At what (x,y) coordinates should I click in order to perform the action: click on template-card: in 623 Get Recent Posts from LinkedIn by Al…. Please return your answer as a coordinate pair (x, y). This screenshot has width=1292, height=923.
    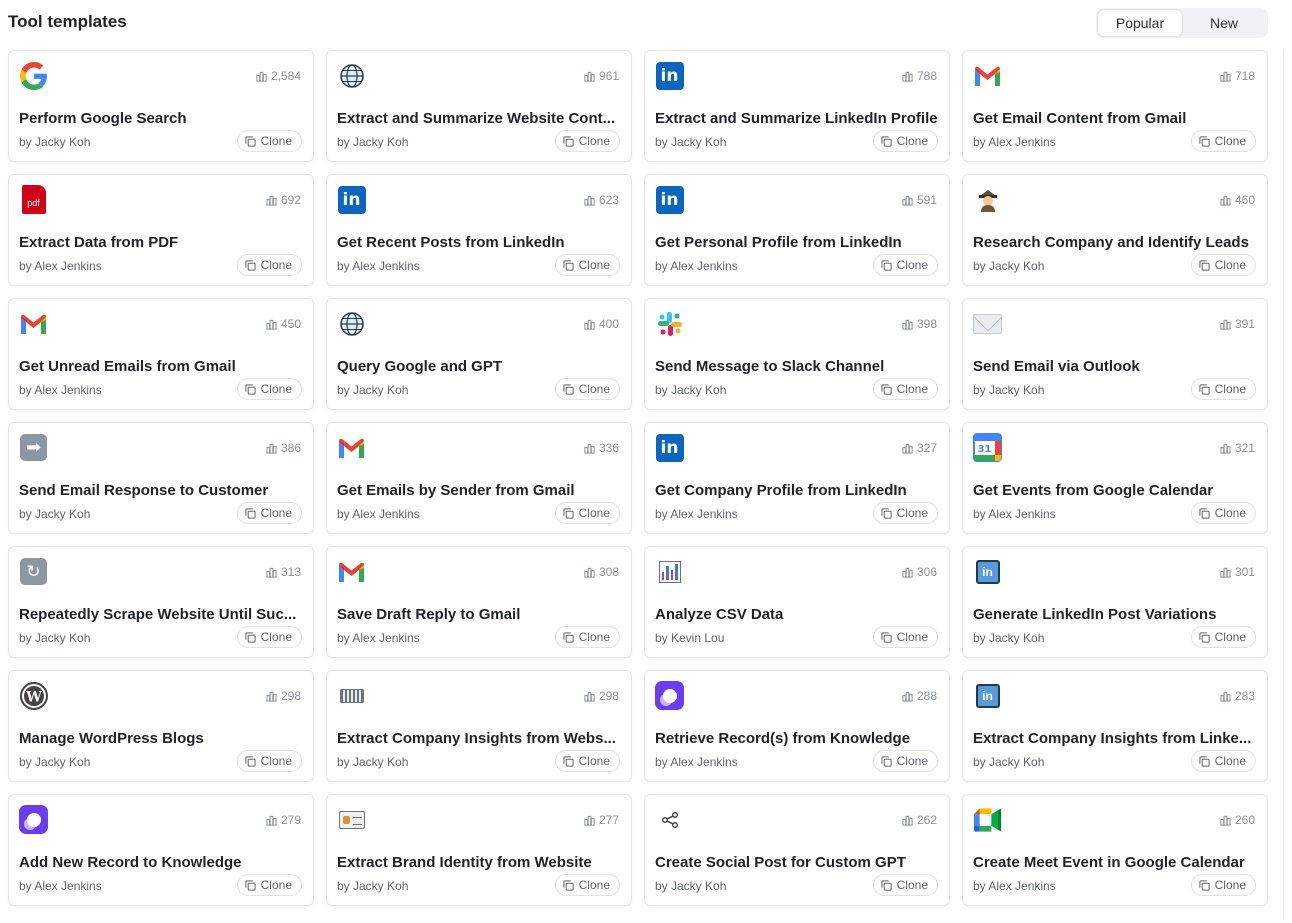
    Looking at the image, I should click on (479, 230).